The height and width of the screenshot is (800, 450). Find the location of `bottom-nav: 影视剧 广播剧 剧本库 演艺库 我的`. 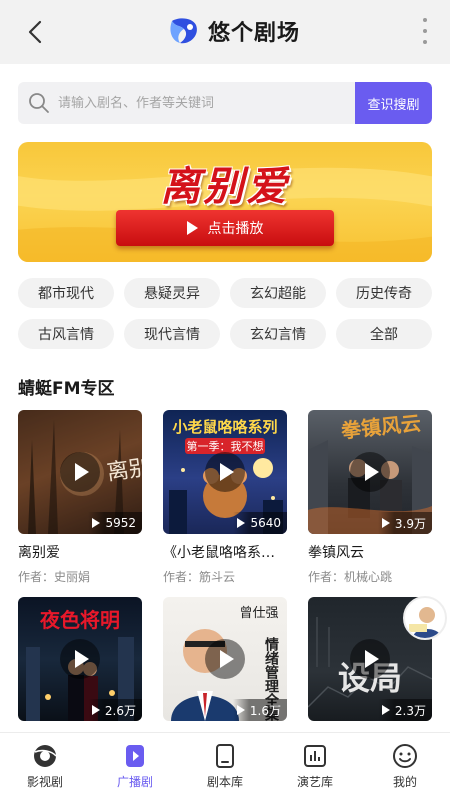

bottom-nav: 影视剧 广播剧 剧本库 演艺库 我的 is located at coordinates (225, 766).